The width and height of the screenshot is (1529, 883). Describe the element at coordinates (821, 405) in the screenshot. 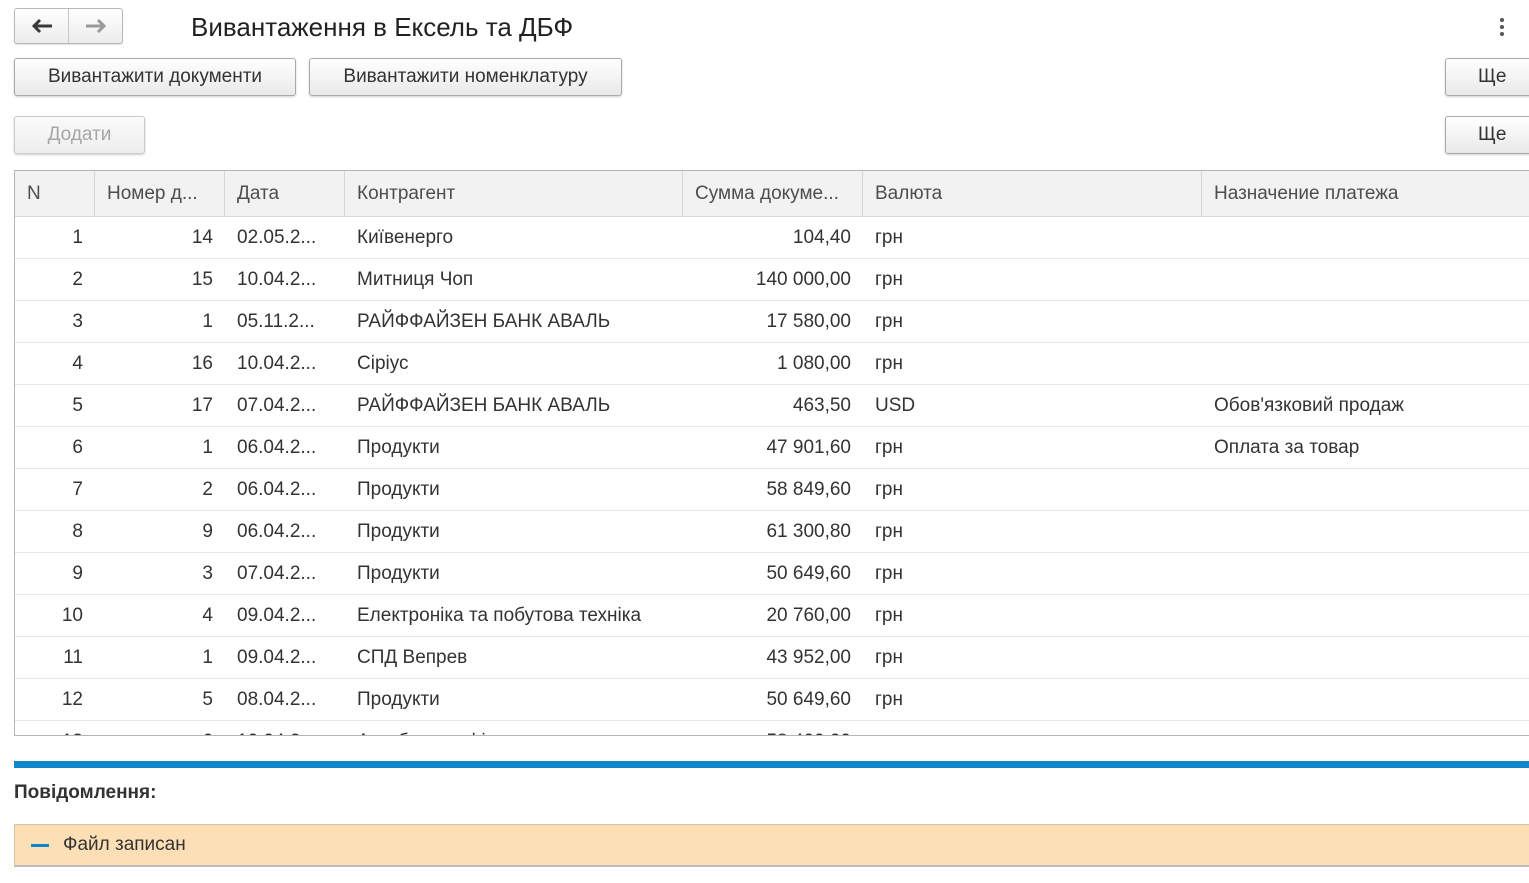

I see `cell-amount: 463,50` at that location.